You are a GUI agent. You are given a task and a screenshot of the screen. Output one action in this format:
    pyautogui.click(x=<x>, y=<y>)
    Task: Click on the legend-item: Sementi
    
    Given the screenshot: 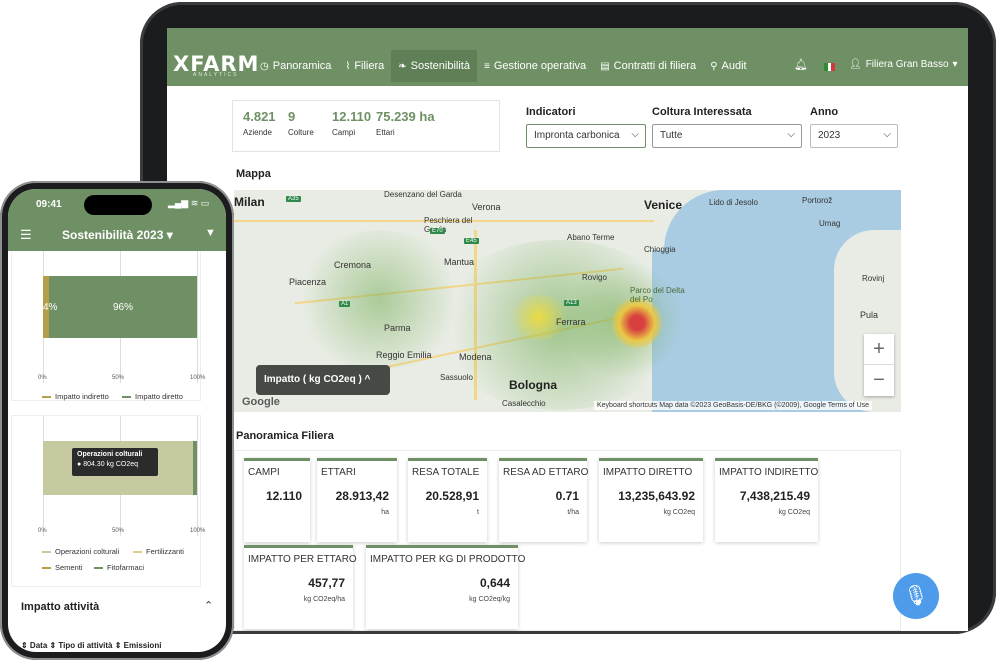 What is the action you would take?
    pyautogui.click(x=62, y=567)
    